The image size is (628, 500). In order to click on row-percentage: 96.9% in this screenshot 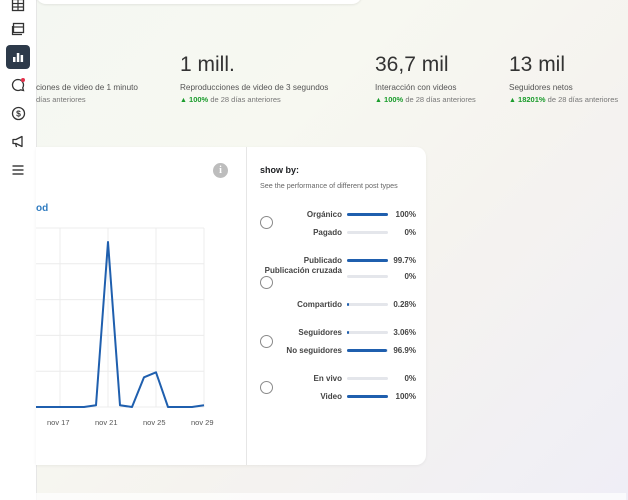, I will do `click(404, 350)`.